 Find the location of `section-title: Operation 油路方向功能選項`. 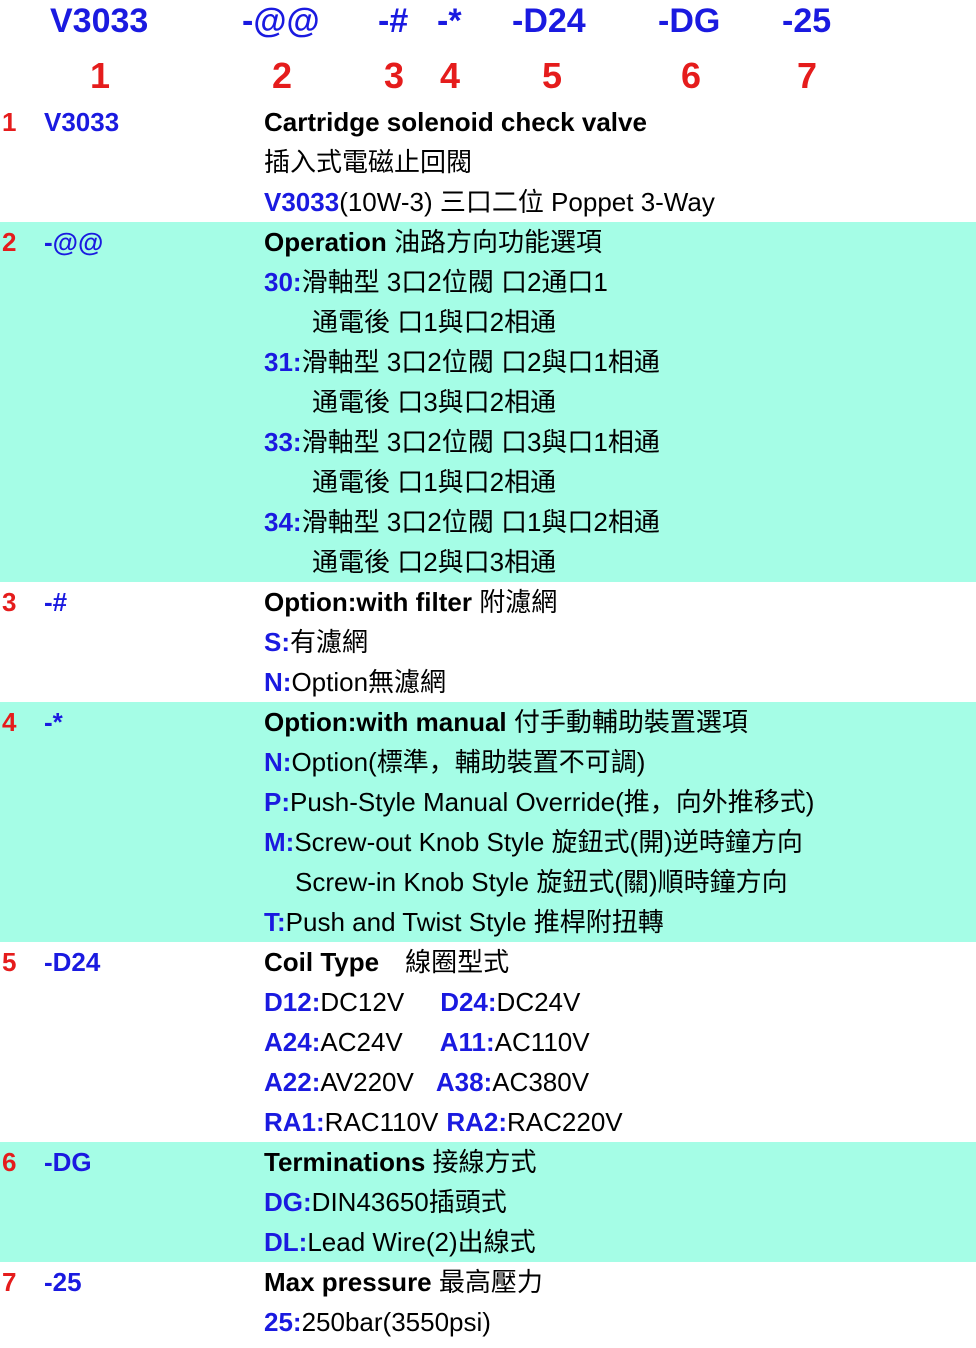

section-title: Operation 油路方向功能選項 is located at coordinates (488, 242).